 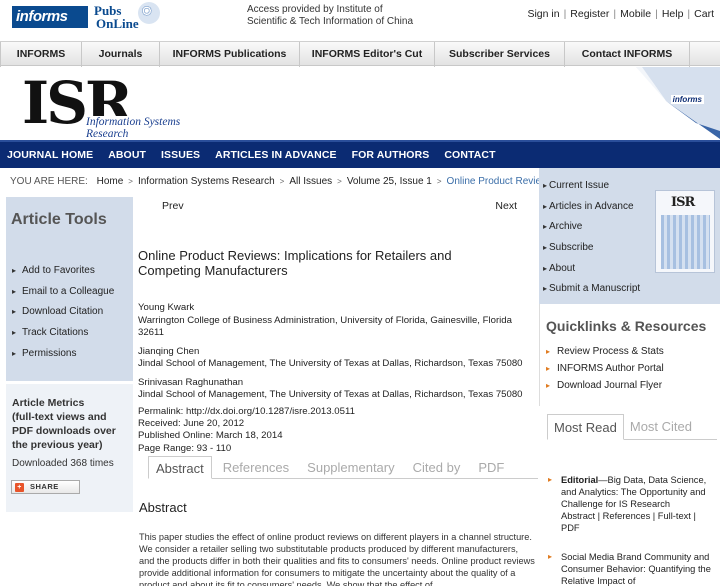 What do you see at coordinates (339, 206) in the screenshot?
I see `article-pager: Prev Next` at bounding box center [339, 206].